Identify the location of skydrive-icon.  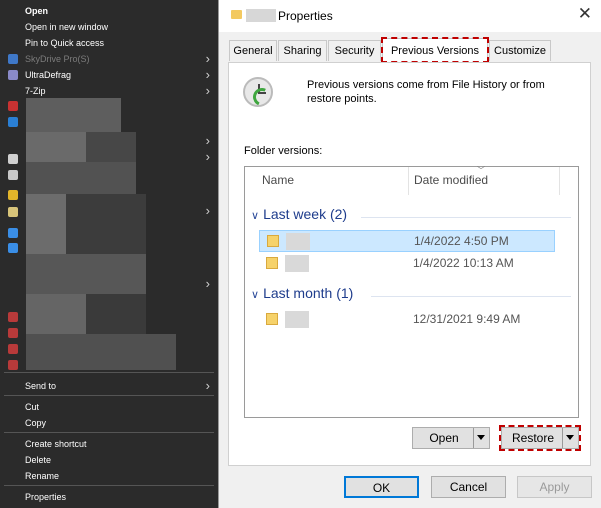
(13, 59).